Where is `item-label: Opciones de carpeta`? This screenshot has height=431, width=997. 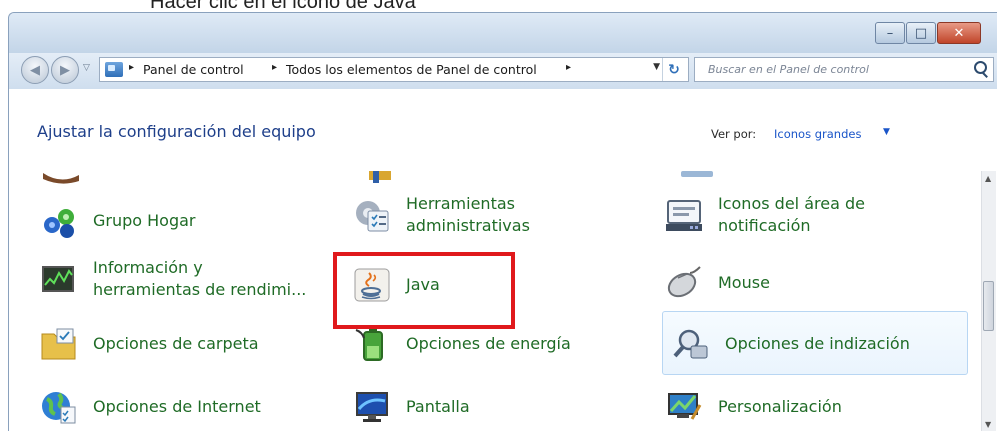
item-label: Opciones de carpeta is located at coordinates (176, 343).